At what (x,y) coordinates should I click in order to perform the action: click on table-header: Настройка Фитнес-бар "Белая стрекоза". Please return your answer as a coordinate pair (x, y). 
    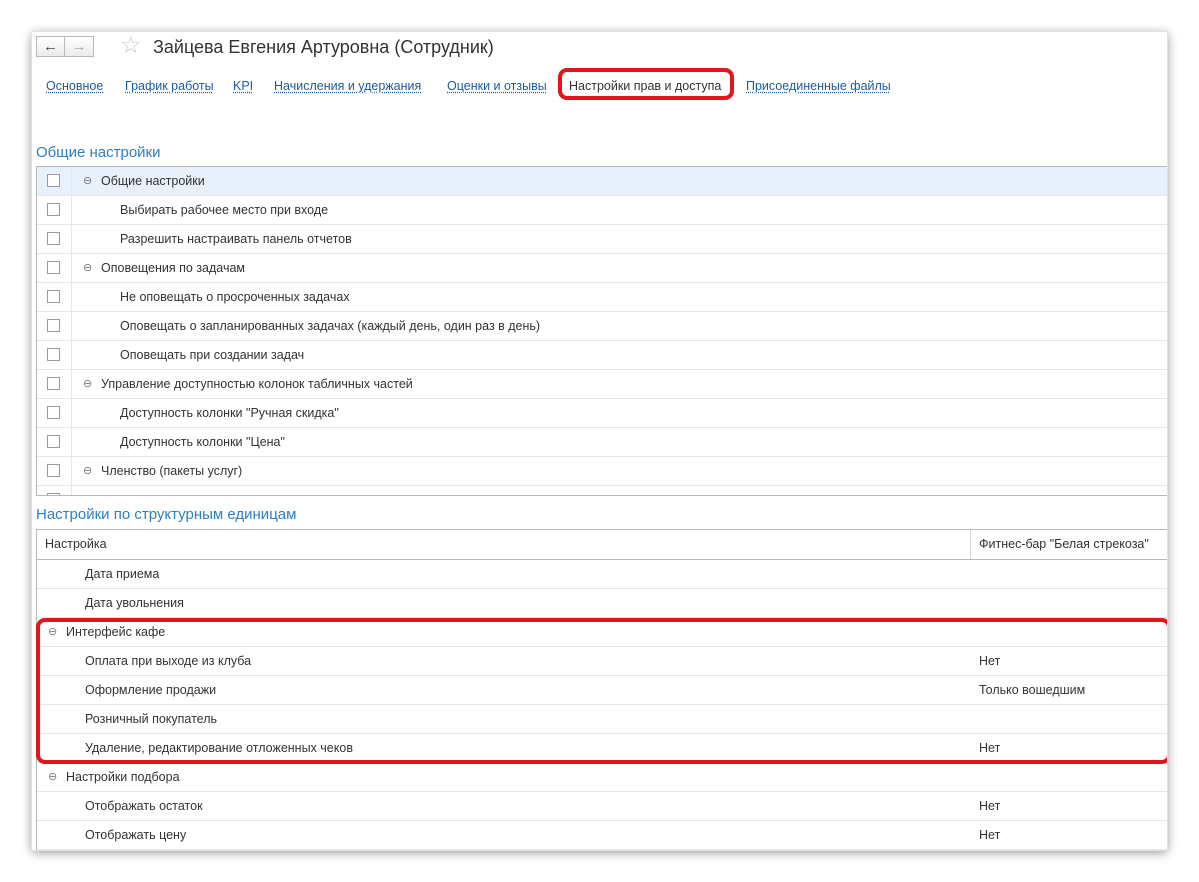
    Looking at the image, I should click on (602, 545).